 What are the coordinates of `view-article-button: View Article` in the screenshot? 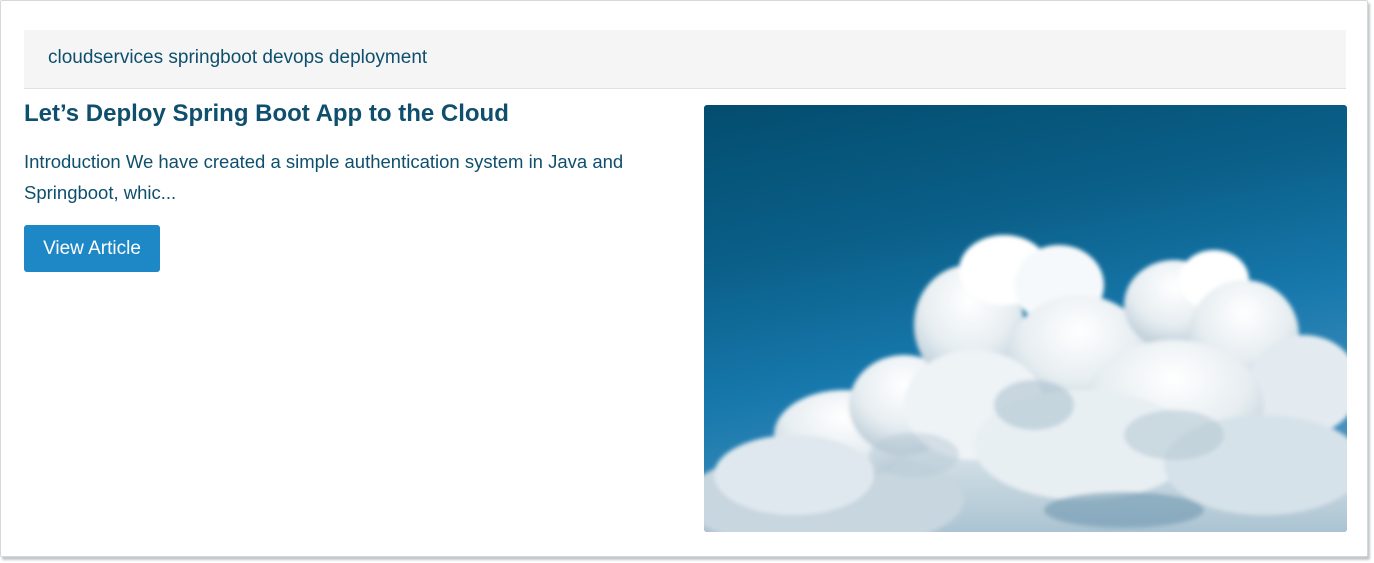 It's located at (92, 248).